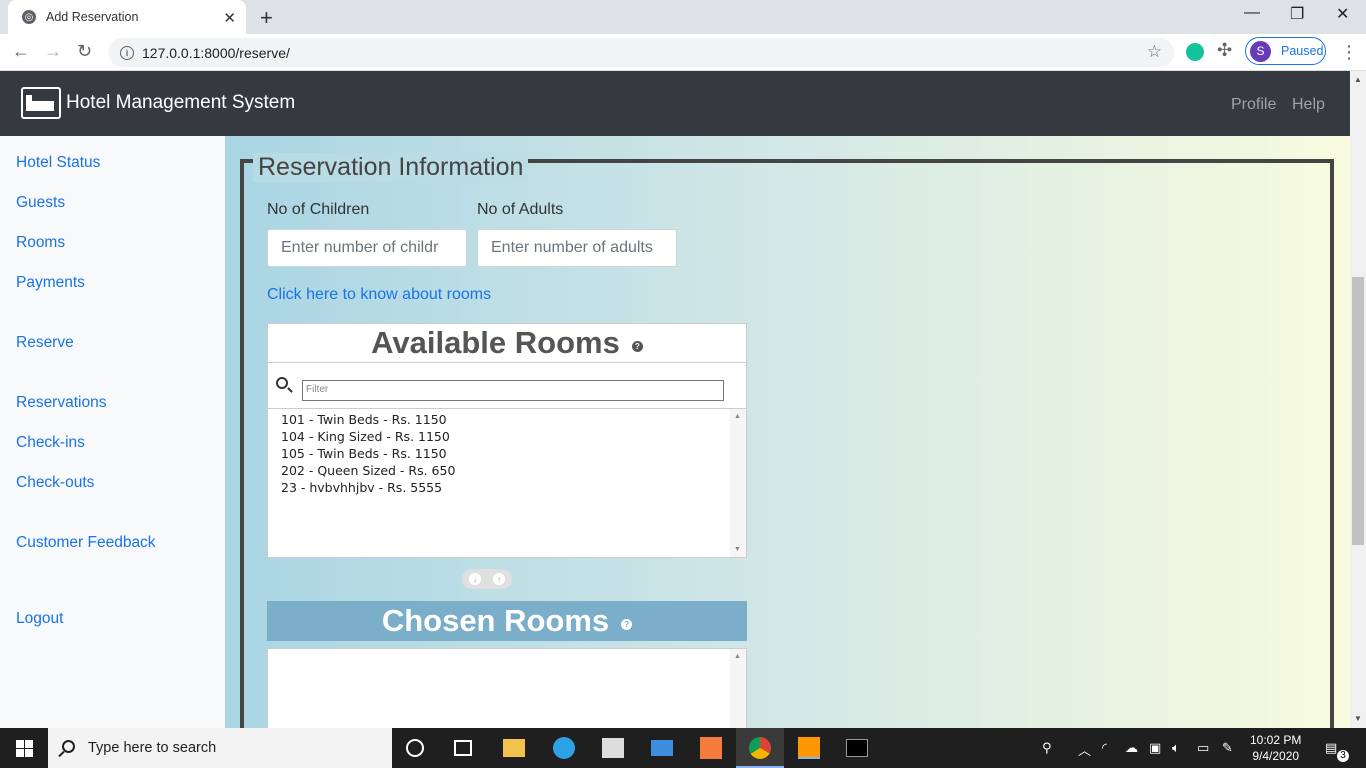 The height and width of the screenshot is (768, 1366). What do you see at coordinates (513, 390) in the screenshot?
I see `filter-input: Filter` at bounding box center [513, 390].